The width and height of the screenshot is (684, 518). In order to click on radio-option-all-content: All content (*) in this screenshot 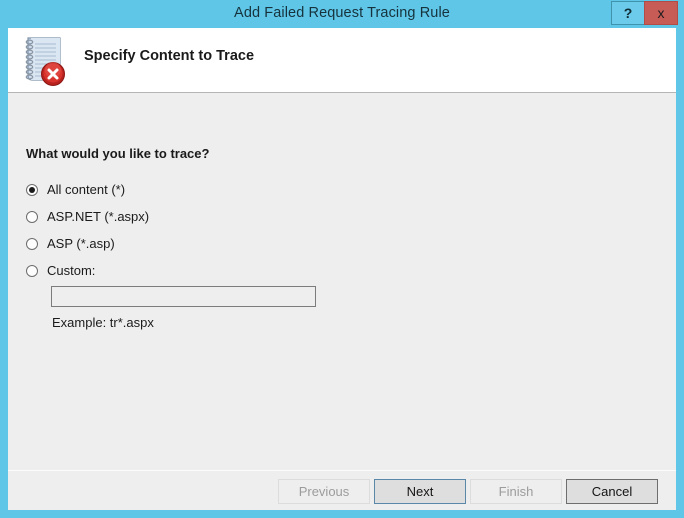, I will do `click(226, 189)`.